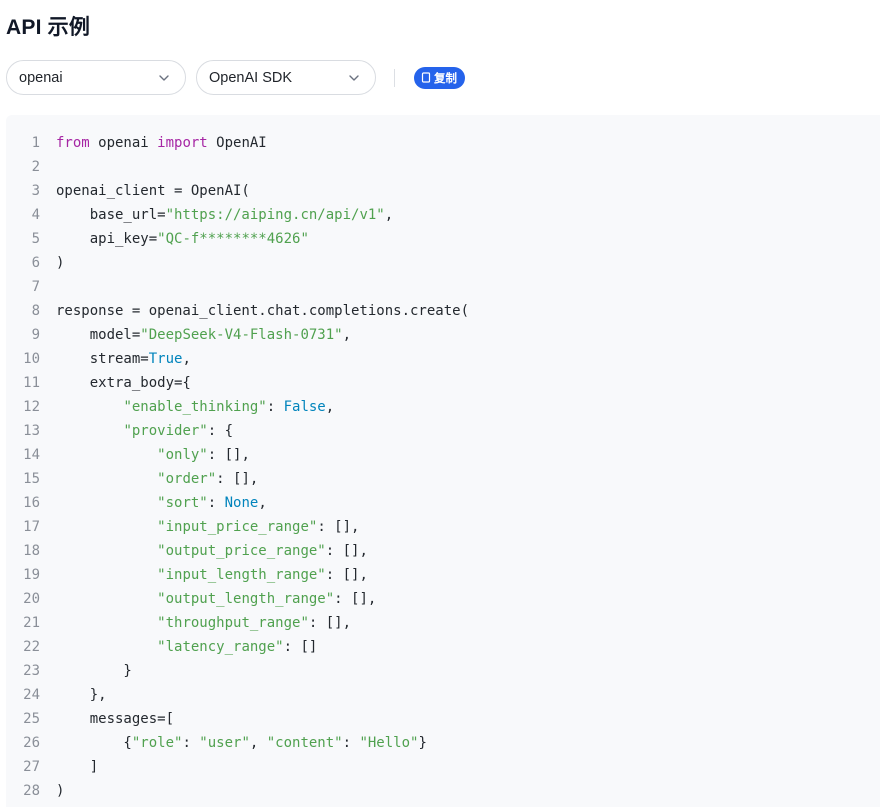 This screenshot has height=807, width=880. I want to click on chevron-down-icon, so click(164, 78).